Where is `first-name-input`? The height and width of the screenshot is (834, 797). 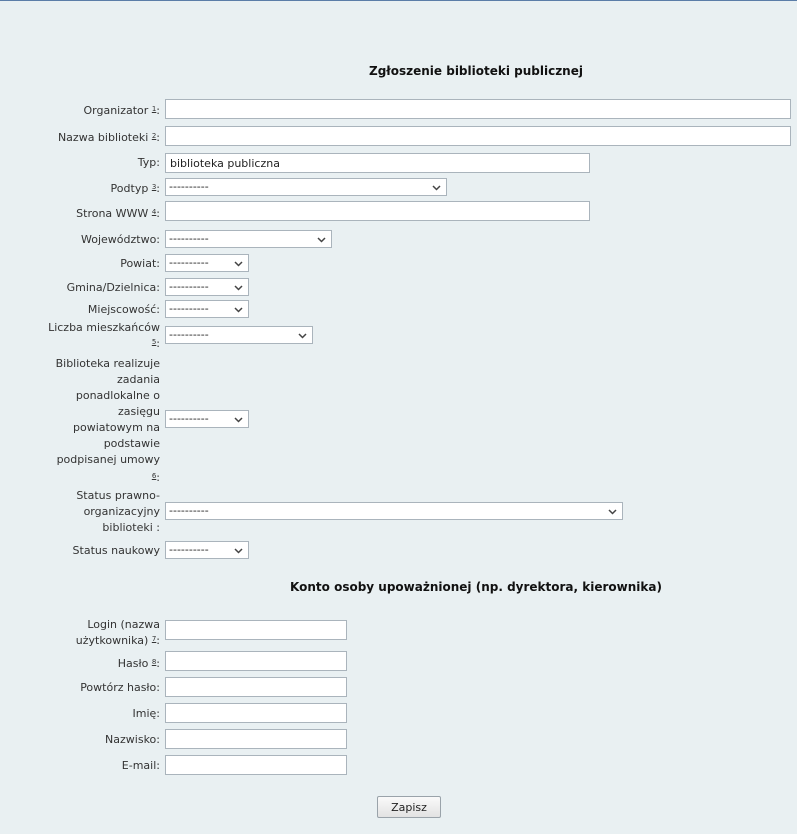 first-name-input is located at coordinates (256, 713).